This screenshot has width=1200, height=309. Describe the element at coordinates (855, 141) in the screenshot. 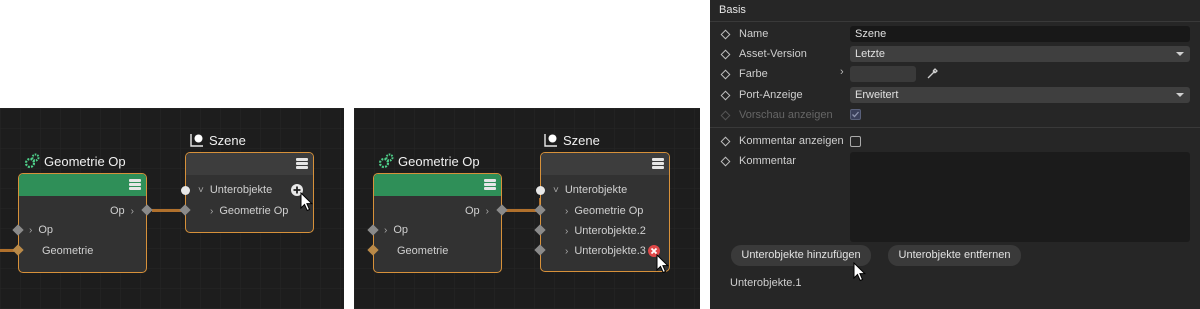

I see `show-comment-checkbox` at that location.